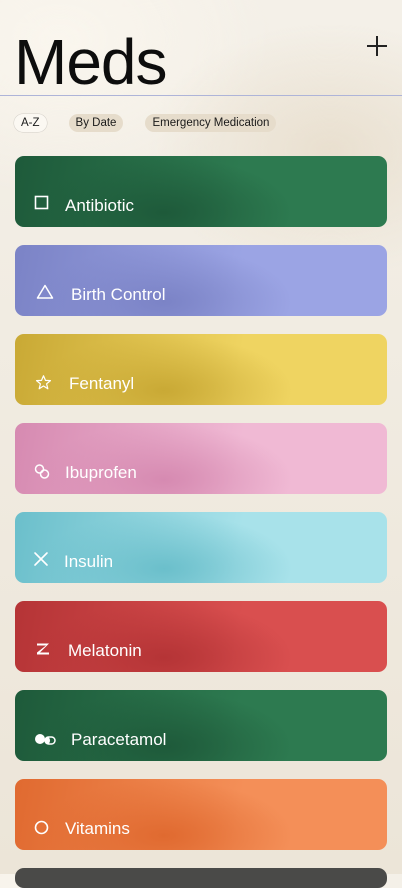 This screenshot has width=402, height=888. I want to click on add-med-button, so click(377, 46).